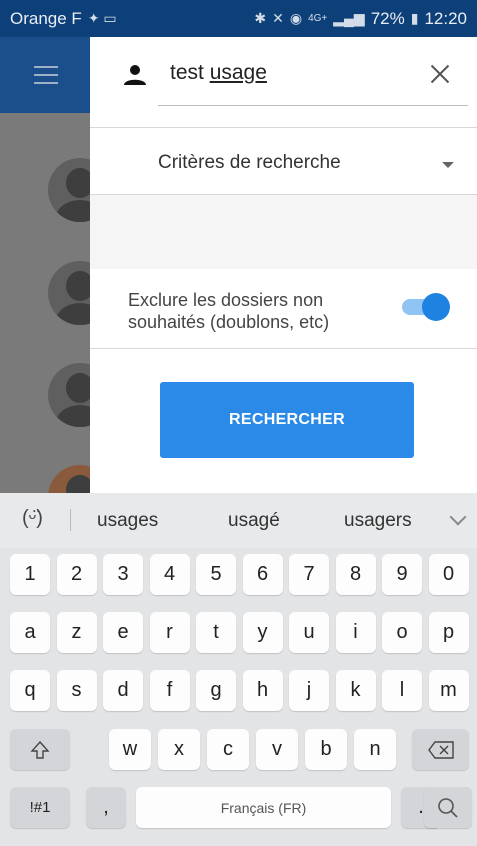 The image size is (477, 846). I want to click on criteria-label: Critères de recherche, so click(249, 162).